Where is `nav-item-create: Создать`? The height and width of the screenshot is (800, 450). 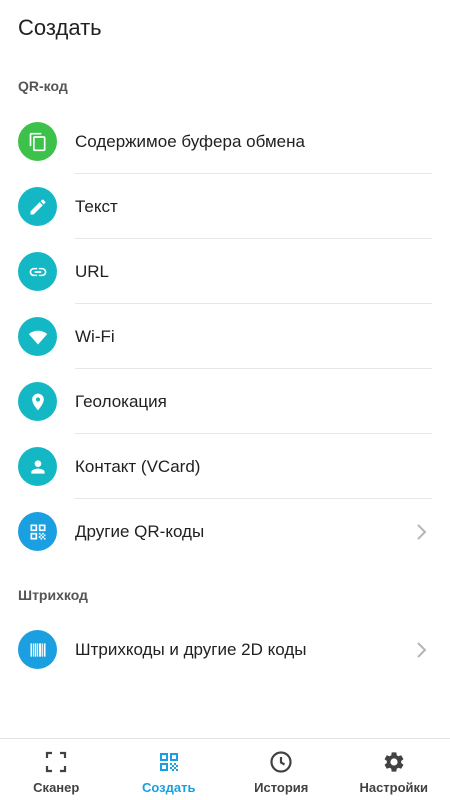
nav-item-create: Создать is located at coordinates (169, 769).